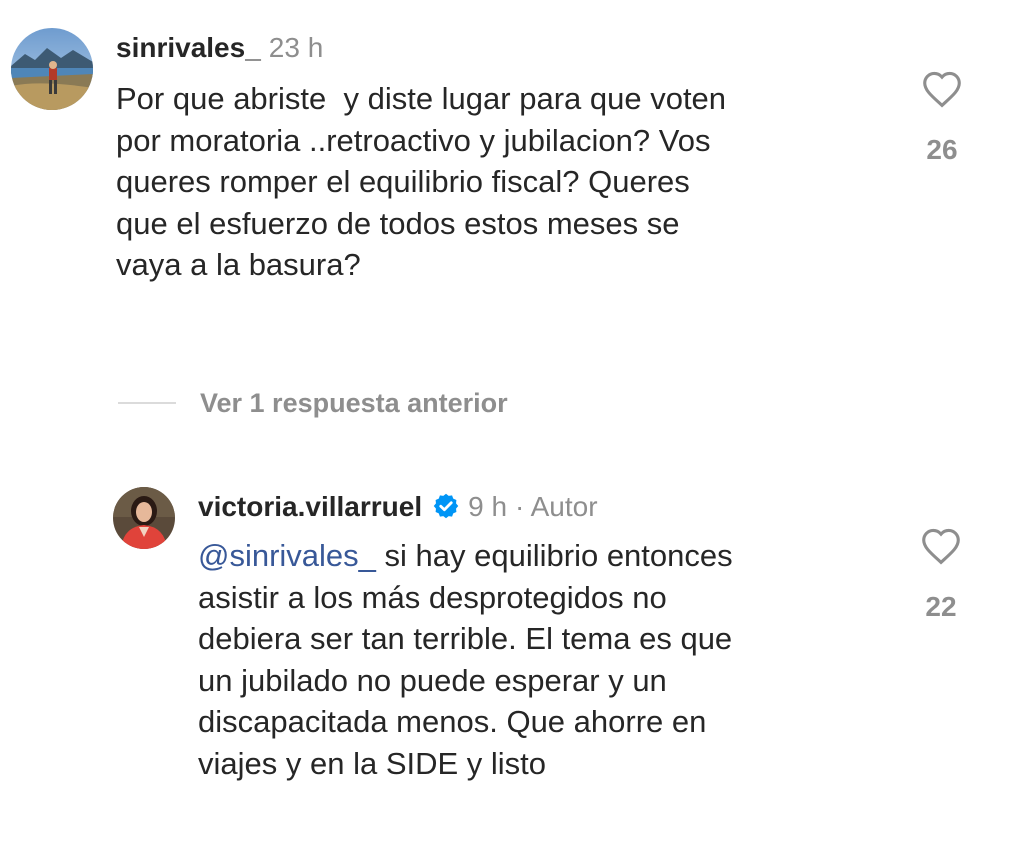 The width and height of the screenshot is (1014, 864). Describe the element at coordinates (310, 506) in the screenshot. I see `username: victoria.villarruel` at that location.